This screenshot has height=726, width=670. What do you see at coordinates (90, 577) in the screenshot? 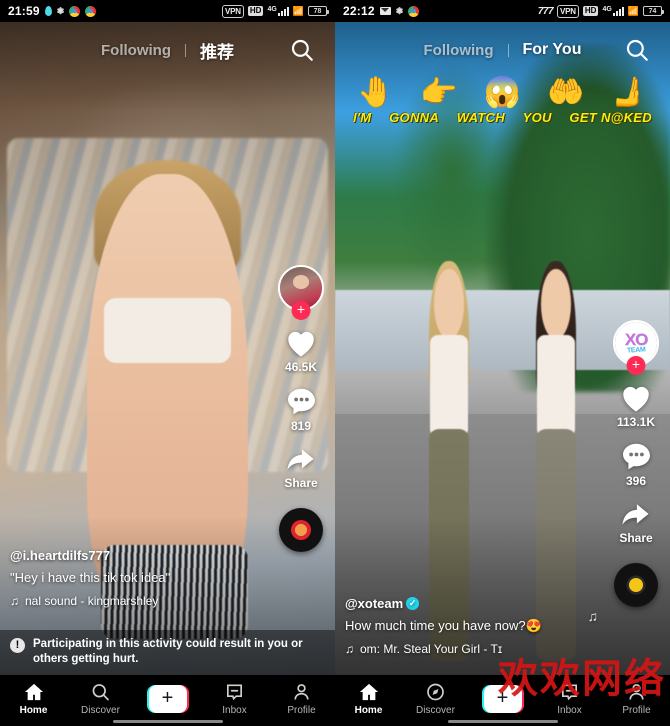
I see `caption-text: "Hey i have this tik tok idea"` at bounding box center [90, 577].